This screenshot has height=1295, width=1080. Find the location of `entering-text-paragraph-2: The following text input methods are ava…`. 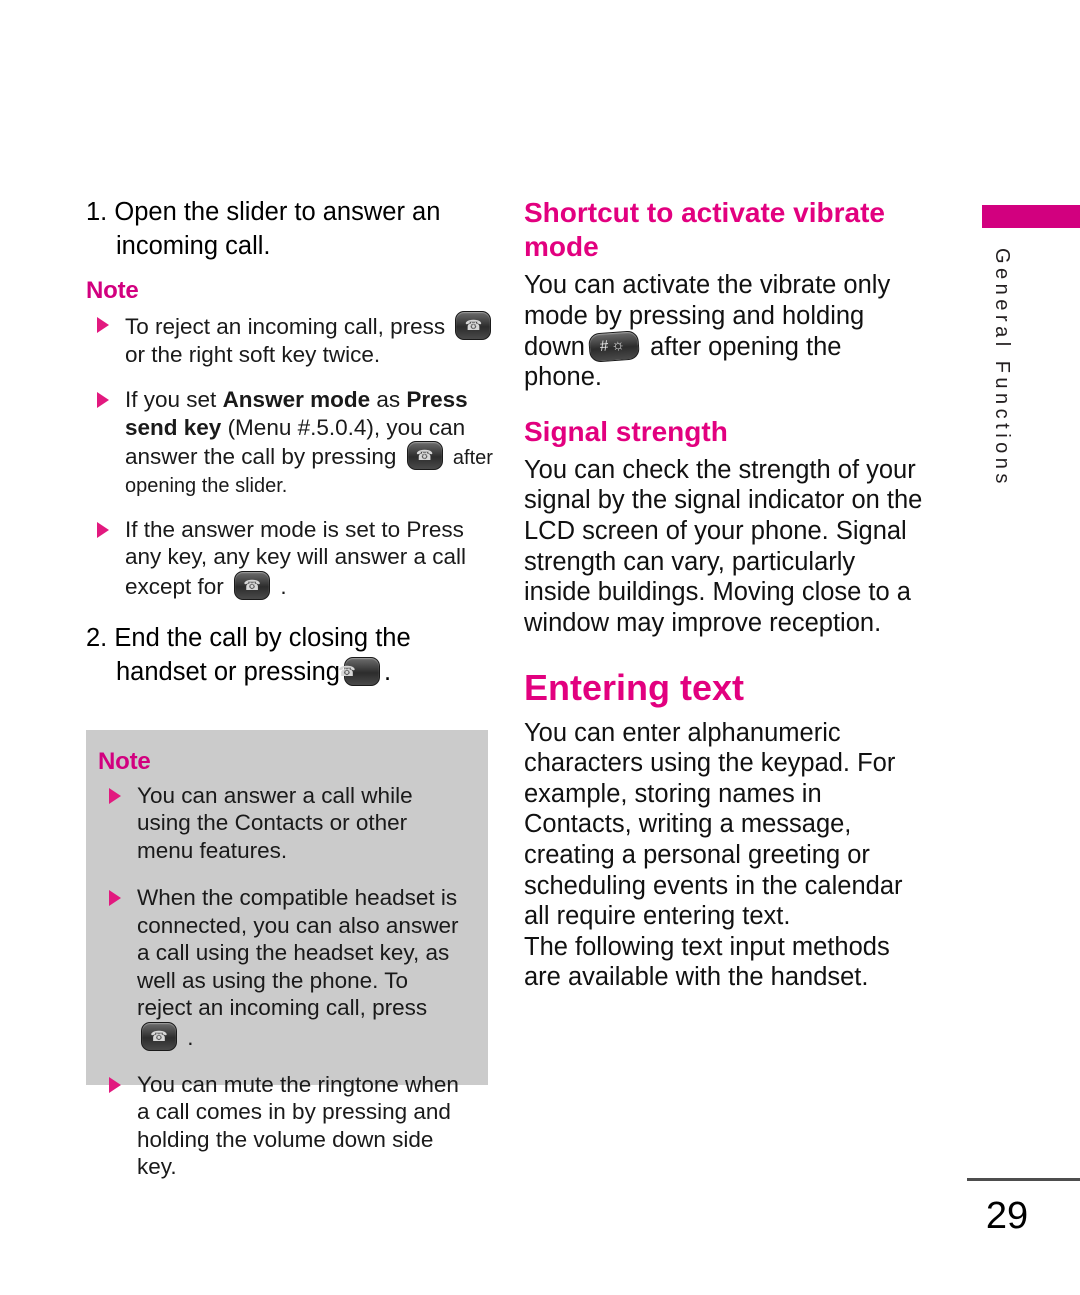

entering-text-paragraph-2: The following text input methods are ava… is located at coordinates (707, 962).